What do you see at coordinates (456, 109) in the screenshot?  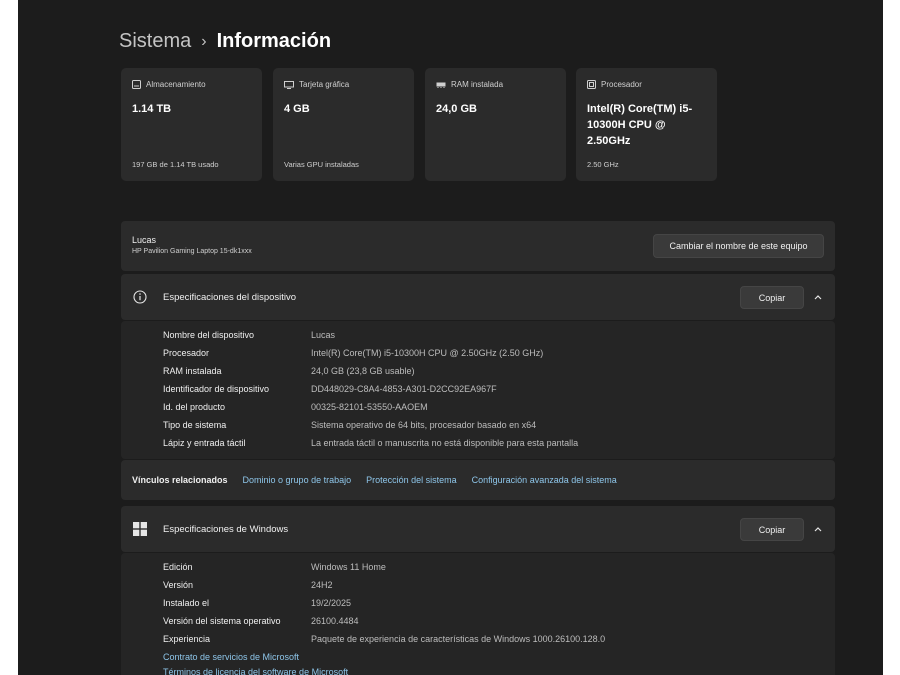 I see `card-value: 24,0 GB` at bounding box center [456, 109].